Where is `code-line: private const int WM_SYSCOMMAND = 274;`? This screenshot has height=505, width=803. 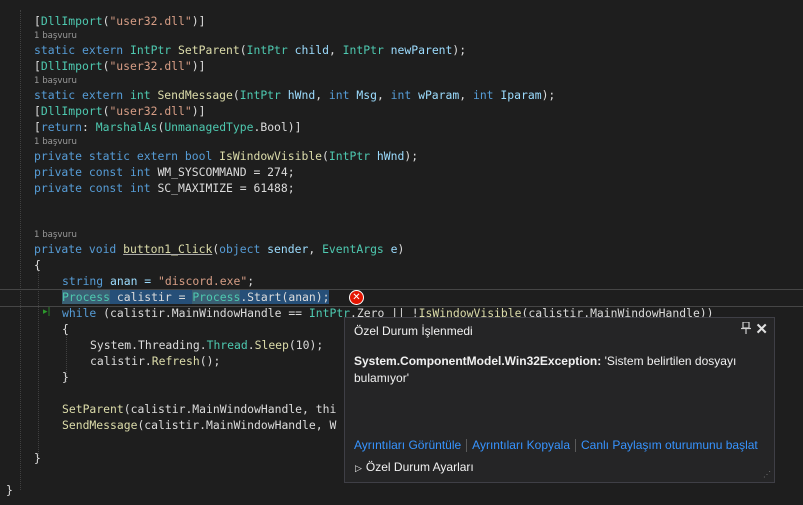 code-line: private const int WM_SYSCOMMAND = 274; is located at coordinates (164, 172).